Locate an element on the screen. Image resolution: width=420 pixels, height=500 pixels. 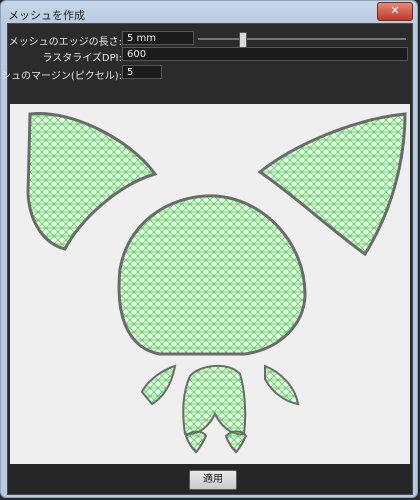
window-title: メッシュを作成 is located at coordinates (46, 15).